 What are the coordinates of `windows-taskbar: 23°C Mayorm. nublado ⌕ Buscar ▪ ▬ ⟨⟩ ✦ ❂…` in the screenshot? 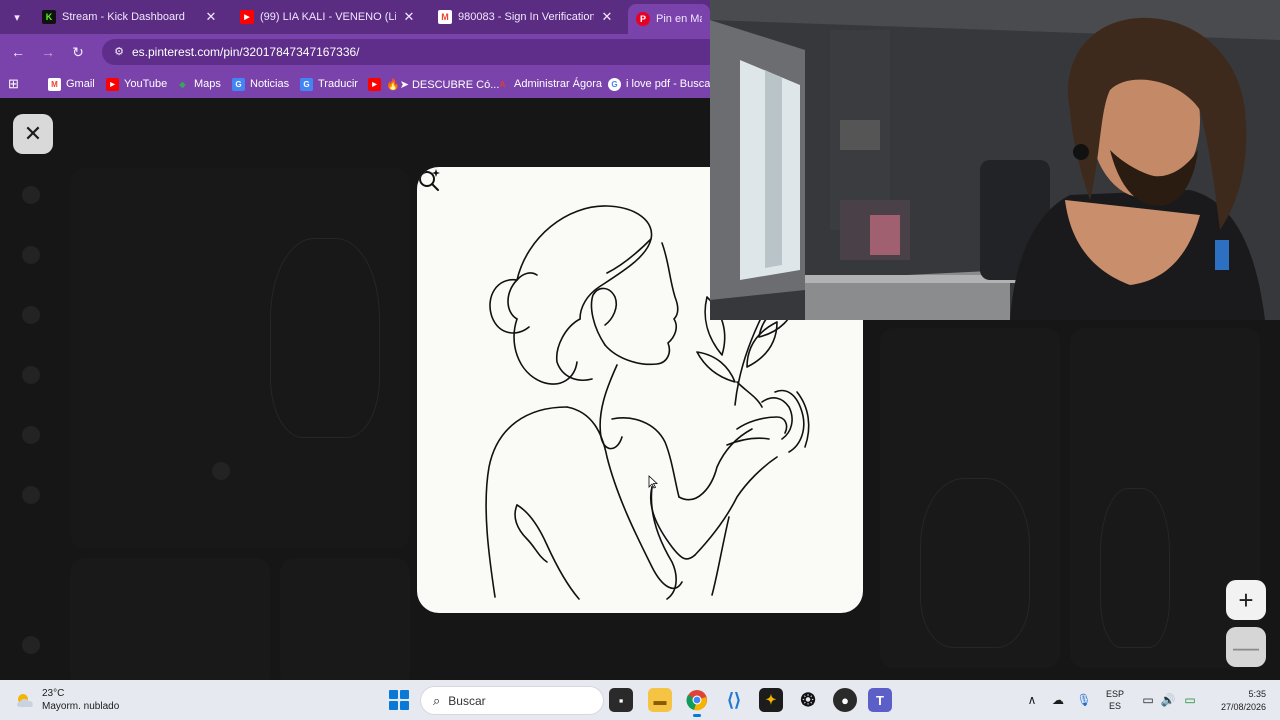 It's located at (640, 700).